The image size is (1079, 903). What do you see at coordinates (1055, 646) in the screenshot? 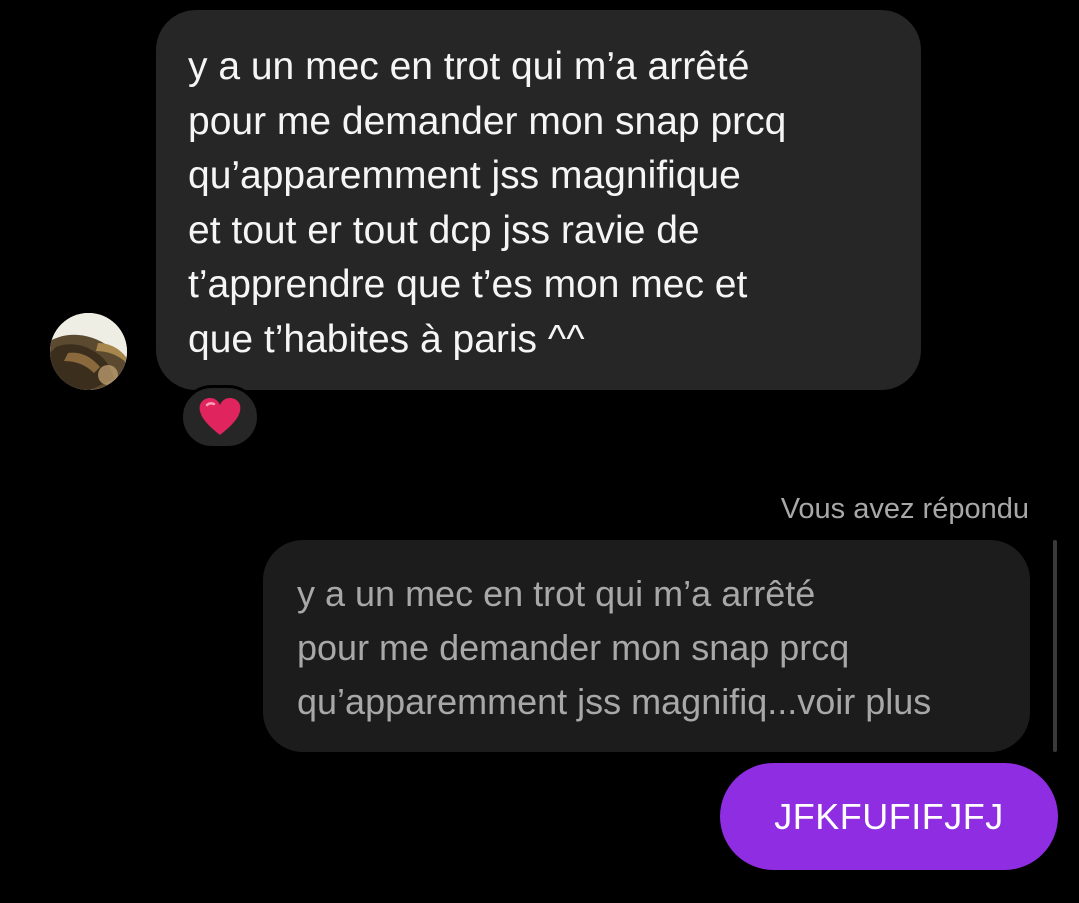
I see `quote-indicator-bar` at bounding box center [1055, 646].